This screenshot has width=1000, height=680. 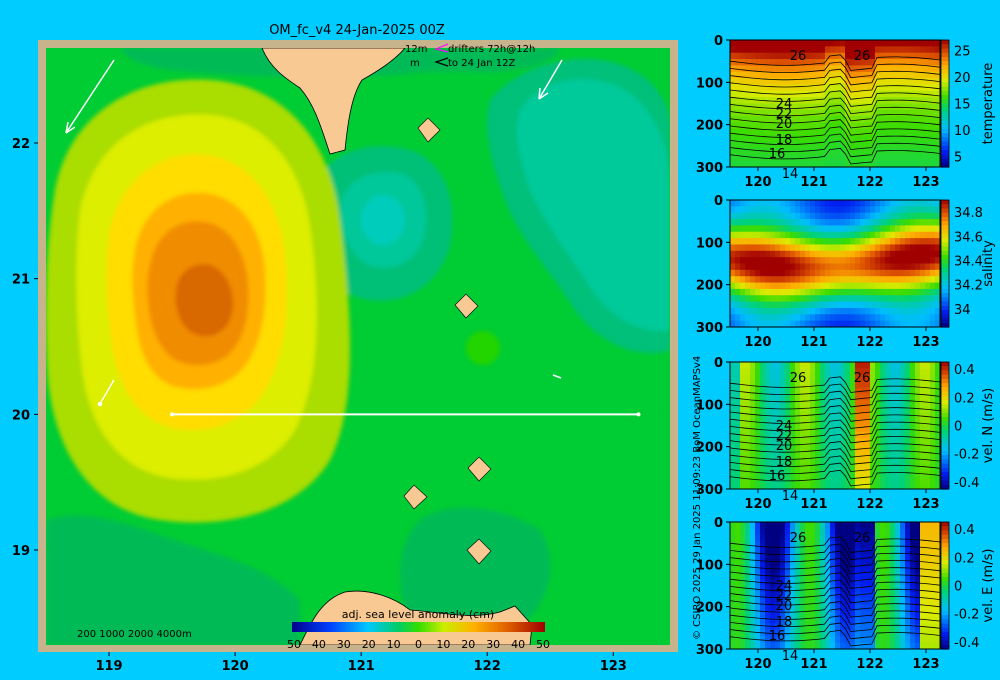 What do you see at coordinates (945, 554) in the screenshot?
I see `vel-e-colorbar-step` at bounding box center [945, 554].